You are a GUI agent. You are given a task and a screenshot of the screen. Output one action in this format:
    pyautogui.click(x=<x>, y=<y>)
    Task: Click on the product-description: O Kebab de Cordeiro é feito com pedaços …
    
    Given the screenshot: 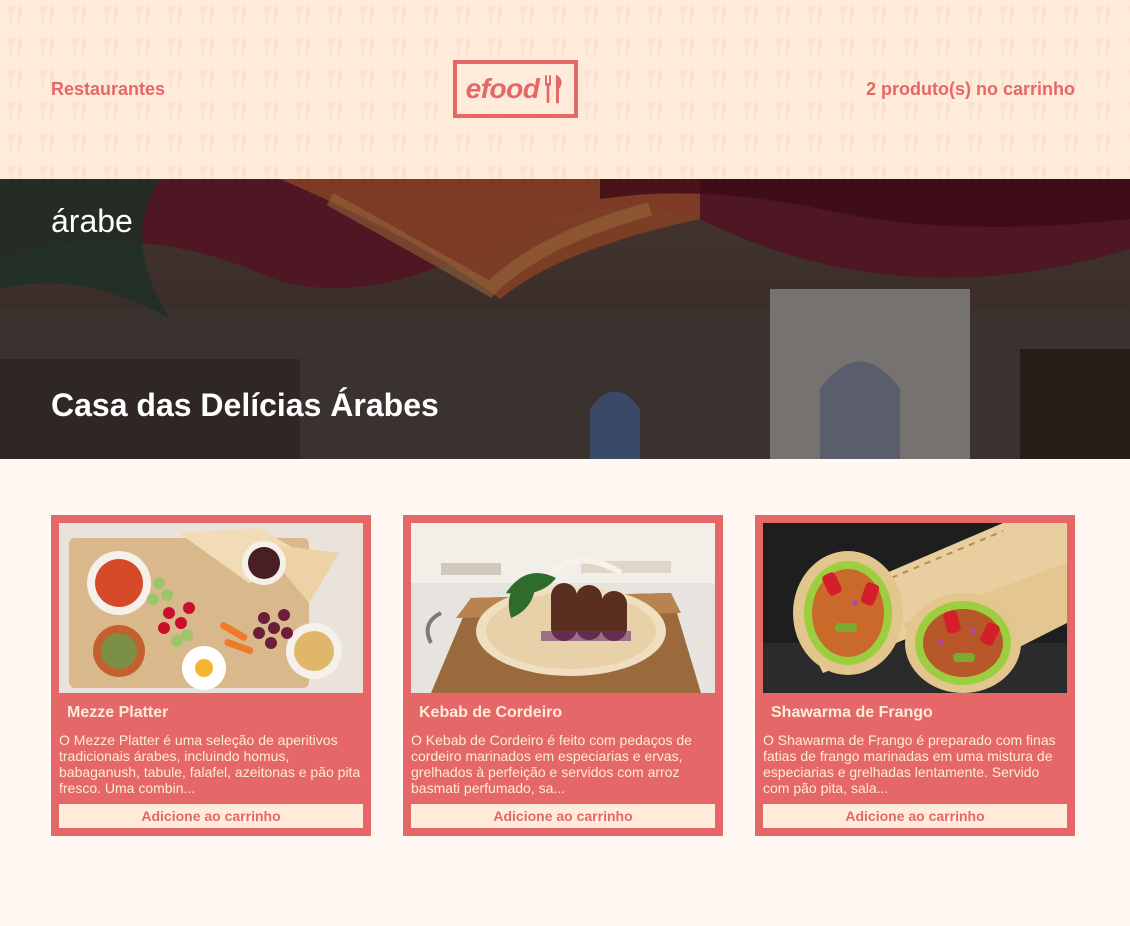 What is the action you would take?
    pyautogui.click(x=551, y=764)
    